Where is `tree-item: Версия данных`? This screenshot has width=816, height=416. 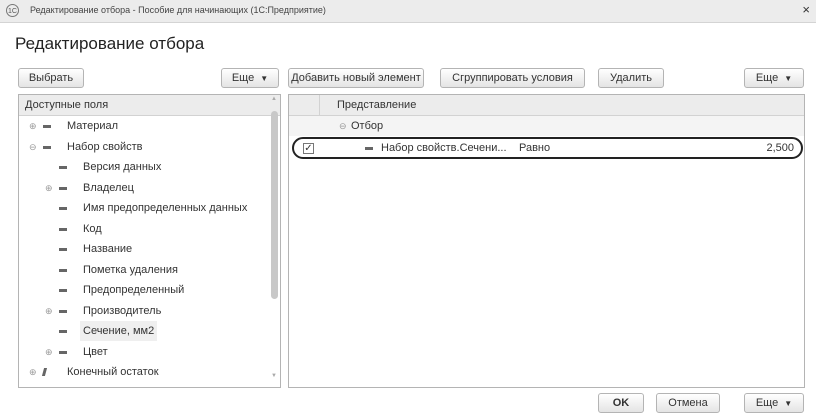
tree-item: Версия данных is located at coordinates (144, 167).